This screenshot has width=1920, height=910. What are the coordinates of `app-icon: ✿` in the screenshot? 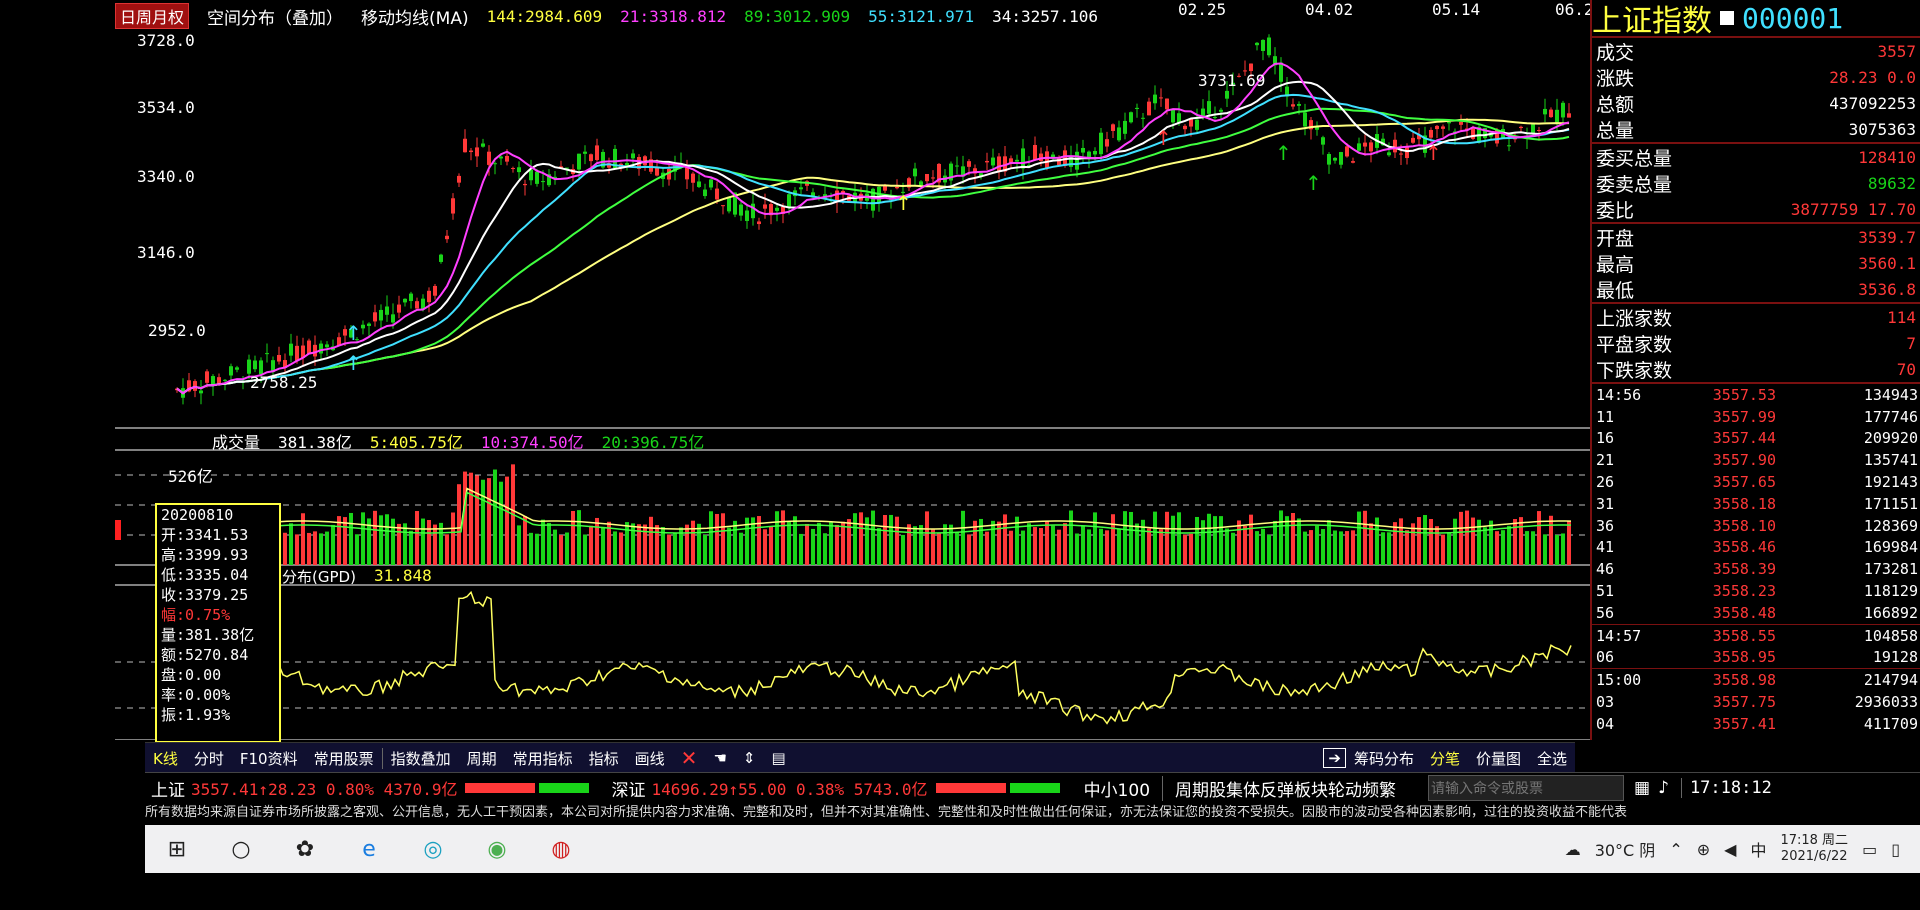 It's located at (305, 849).